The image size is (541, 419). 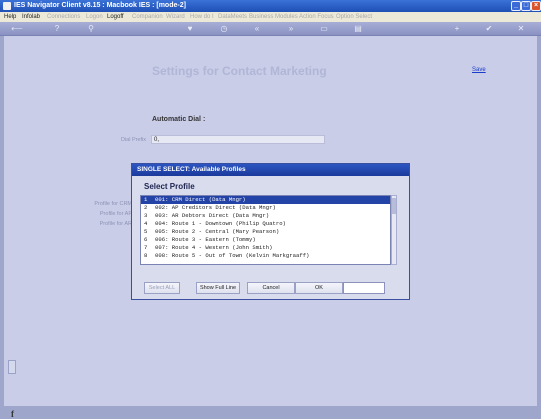 I want to click on dial-prefix-label: Dial Prefix, so click(x=133, y=140).